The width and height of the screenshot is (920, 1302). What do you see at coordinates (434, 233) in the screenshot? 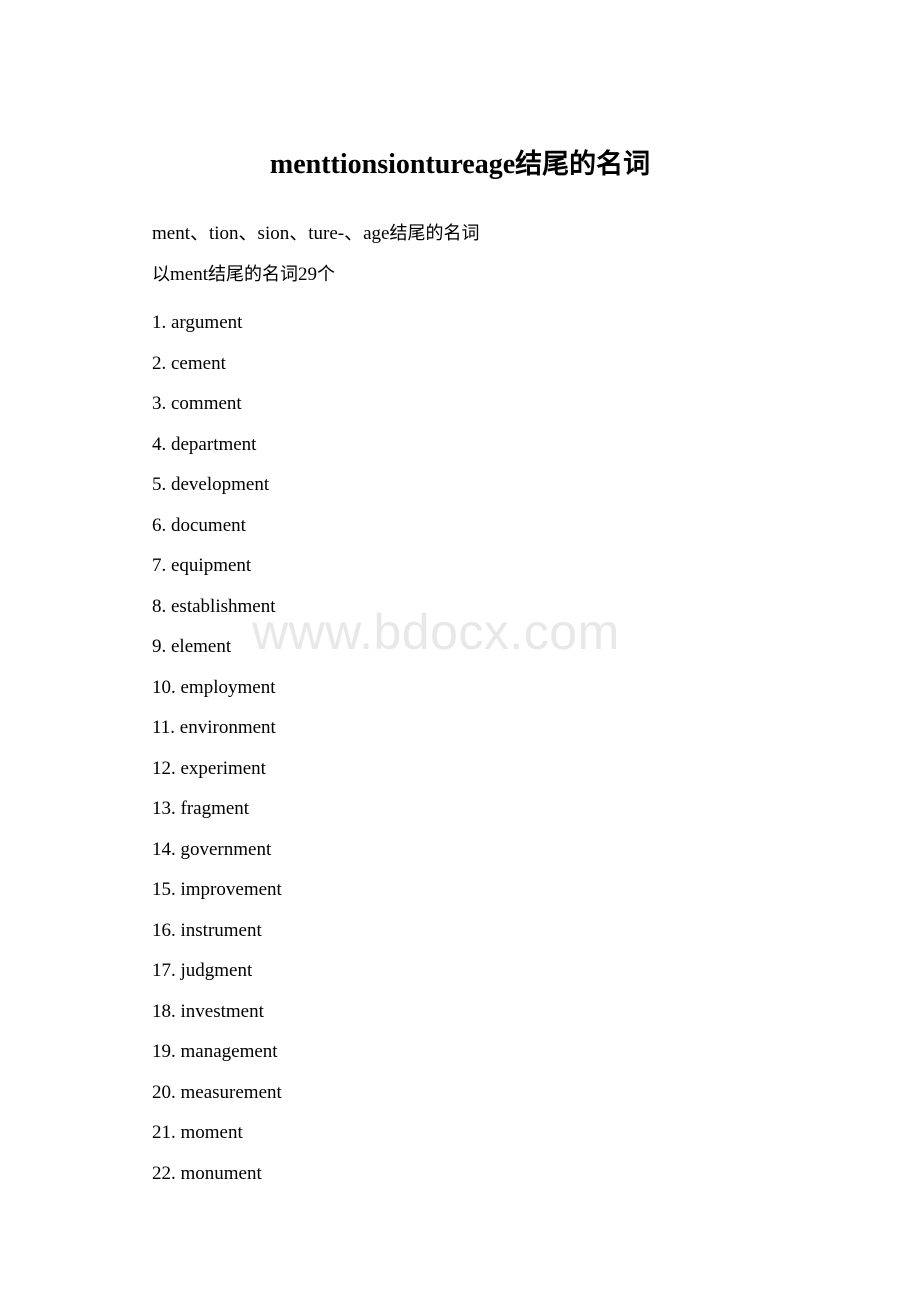
I see `intro-paragraph-cn: 结尾的名词` at bounding box center [434, 233].